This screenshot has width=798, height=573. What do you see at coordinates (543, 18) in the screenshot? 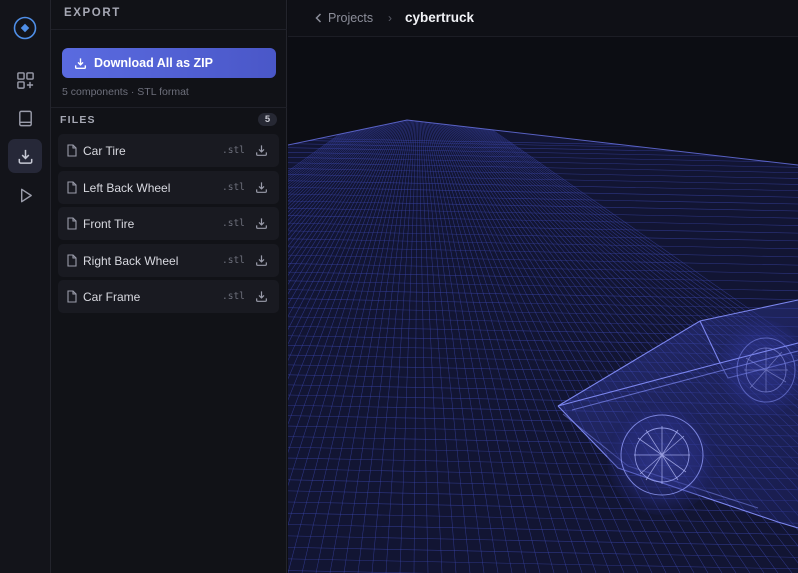
I see `breadcrumb: Projects › cybertruck` at bounding box center [543, 18].